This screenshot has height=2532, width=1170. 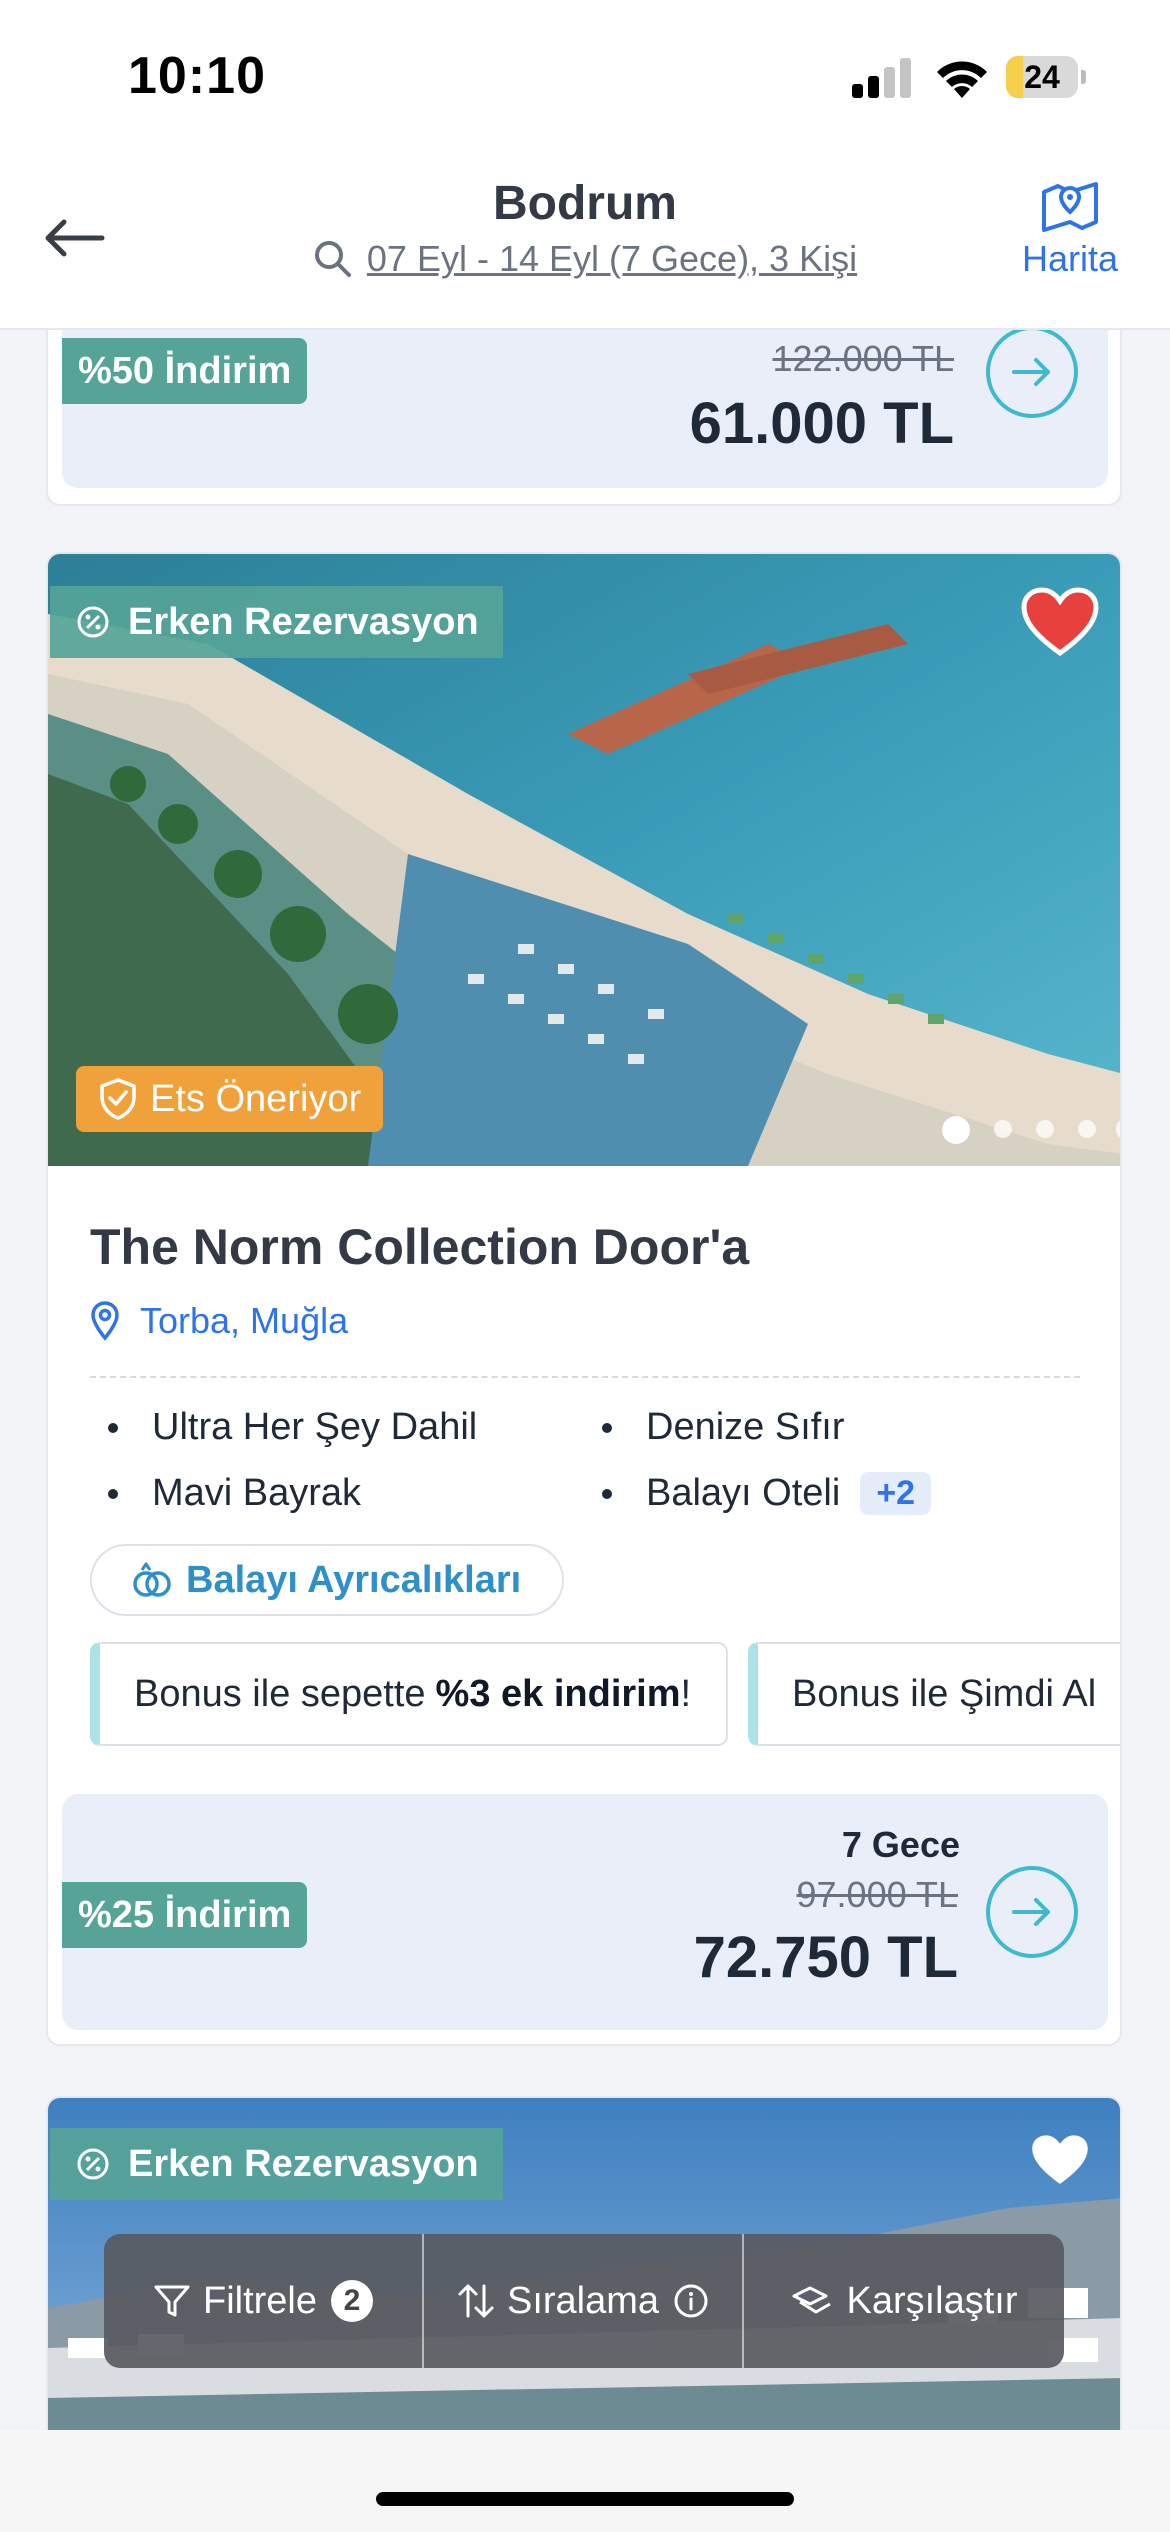 What do you see at coordinates (315, 1427) in the screenshot?
I see `feature-label: Ultra Her Şey Dahil` at bounding box center [315, 1427].